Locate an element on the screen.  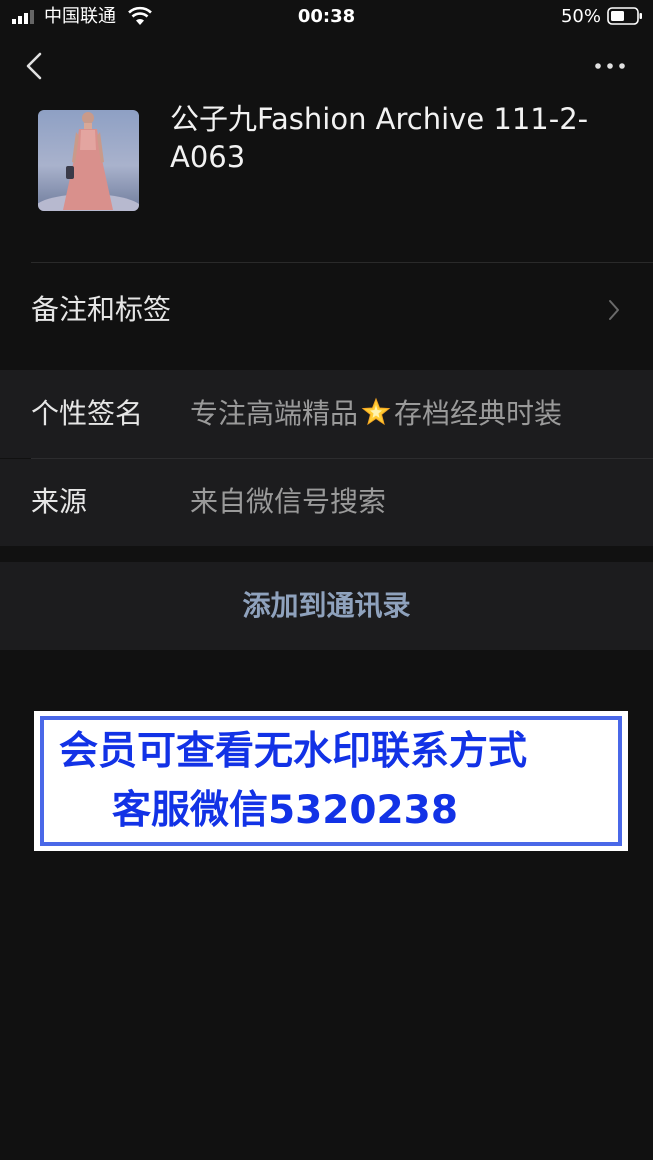
chevron-right-icon is located at coordinates (614, 310).